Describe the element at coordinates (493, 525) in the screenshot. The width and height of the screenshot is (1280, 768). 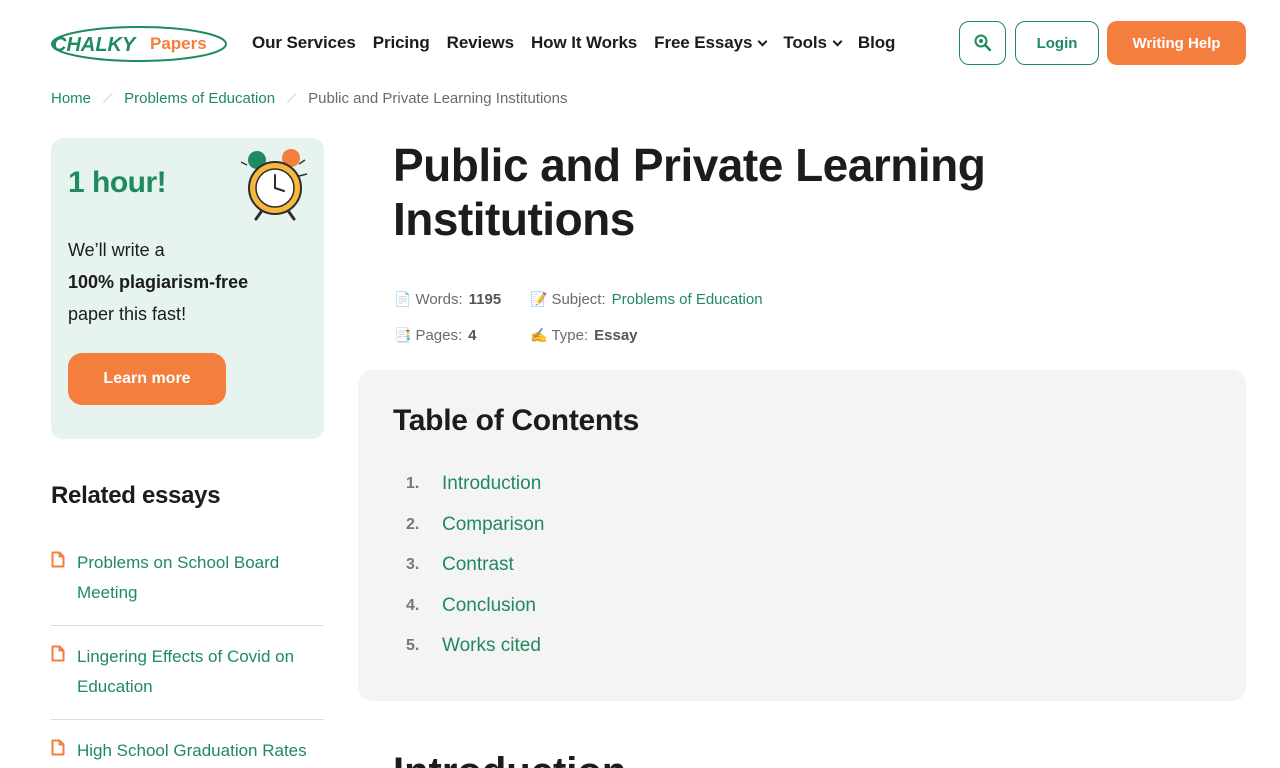
I see `toc-link-comparison: Comparison` at that location.